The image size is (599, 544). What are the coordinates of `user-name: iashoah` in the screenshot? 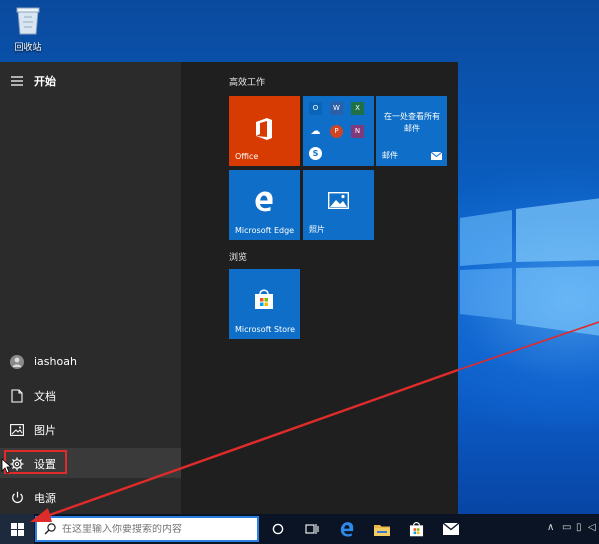 It's located at (55, 361).